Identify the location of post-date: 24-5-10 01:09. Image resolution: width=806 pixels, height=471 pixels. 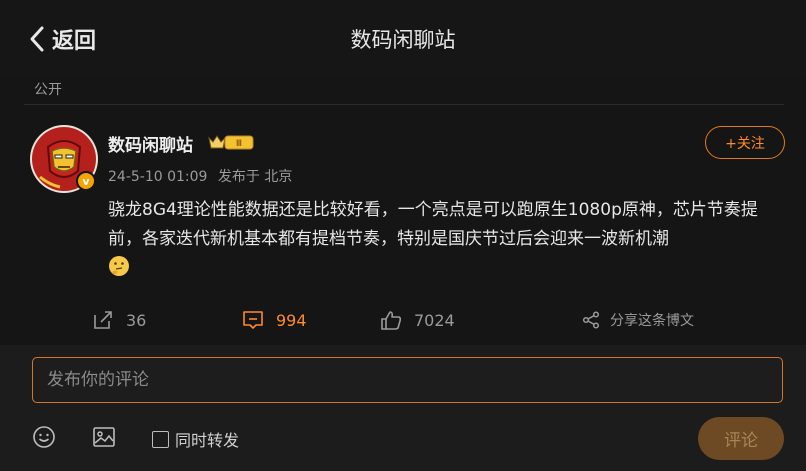
(158, 177).